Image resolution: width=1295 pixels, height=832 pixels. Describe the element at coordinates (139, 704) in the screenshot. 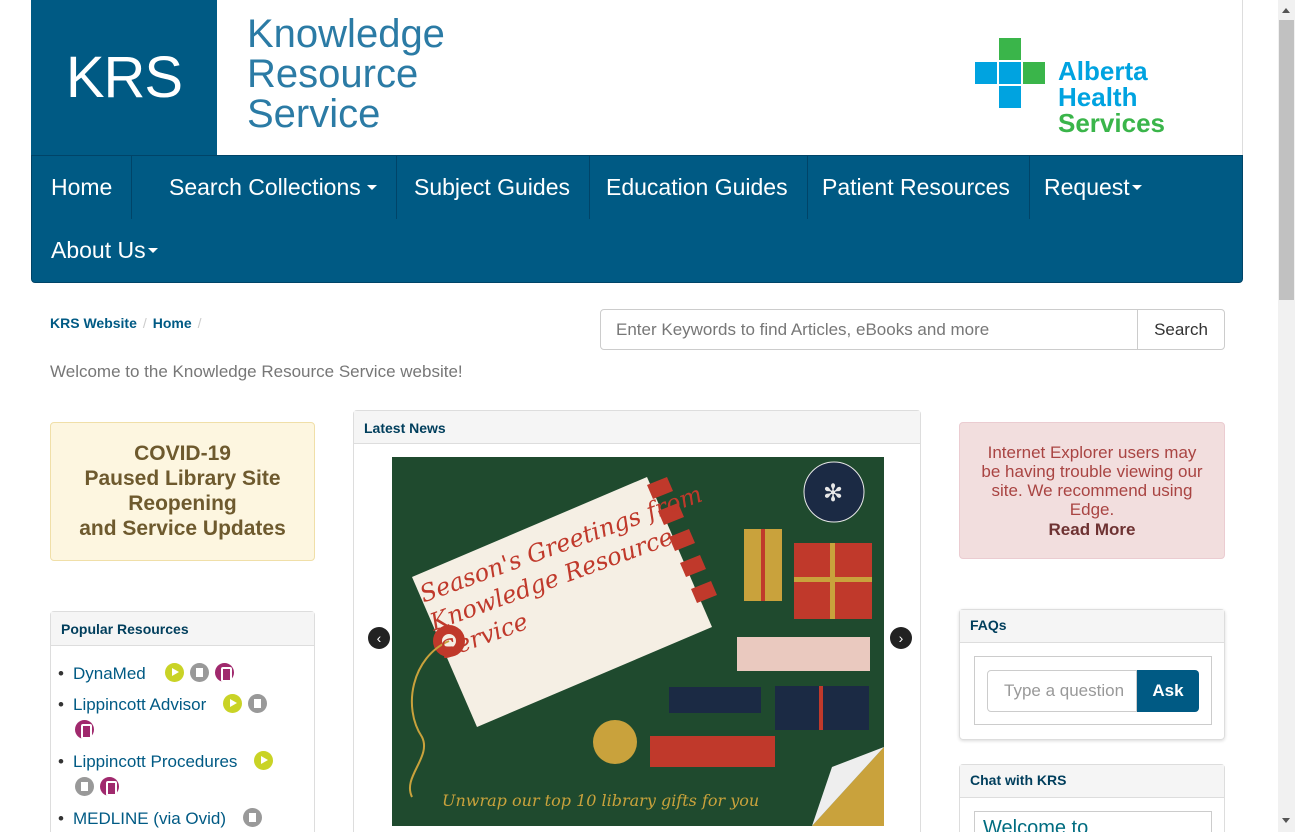

I see `resource-link-lippincott-advisor: Lippincott Advisor` at that location.